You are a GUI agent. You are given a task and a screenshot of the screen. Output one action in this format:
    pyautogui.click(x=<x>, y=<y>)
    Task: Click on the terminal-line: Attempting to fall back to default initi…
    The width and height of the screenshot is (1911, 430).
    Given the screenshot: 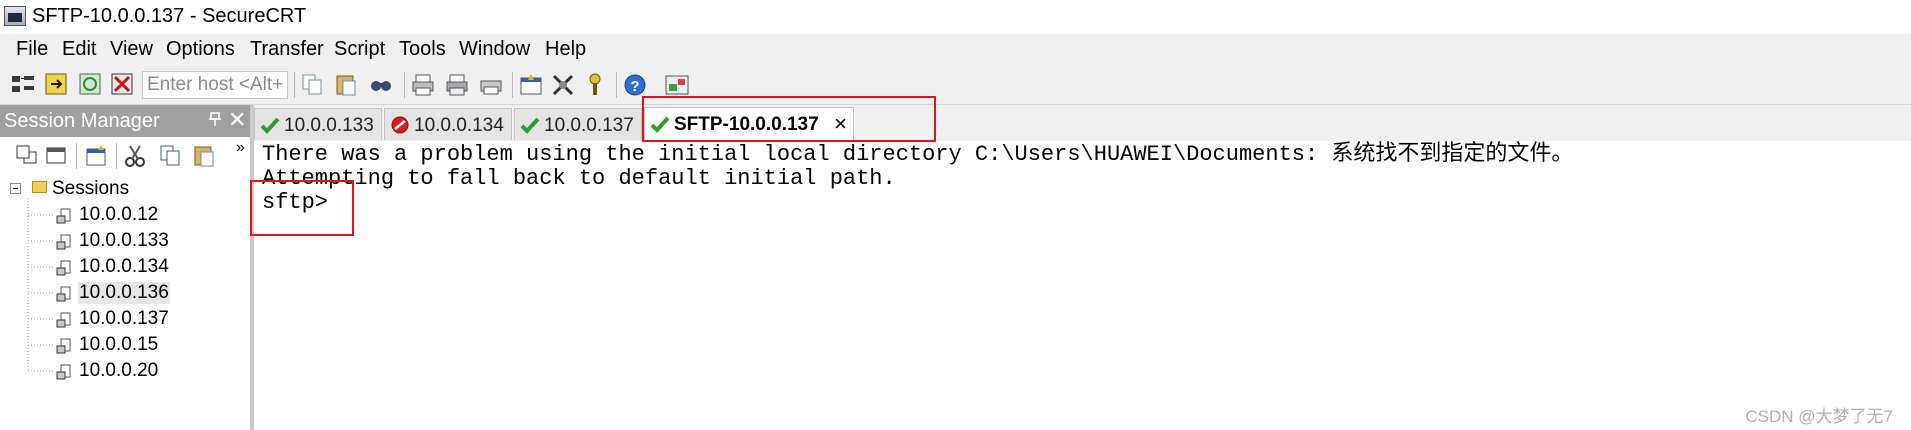 What is the action you would take?
    pyautogui.click(x=579, y=178)
    